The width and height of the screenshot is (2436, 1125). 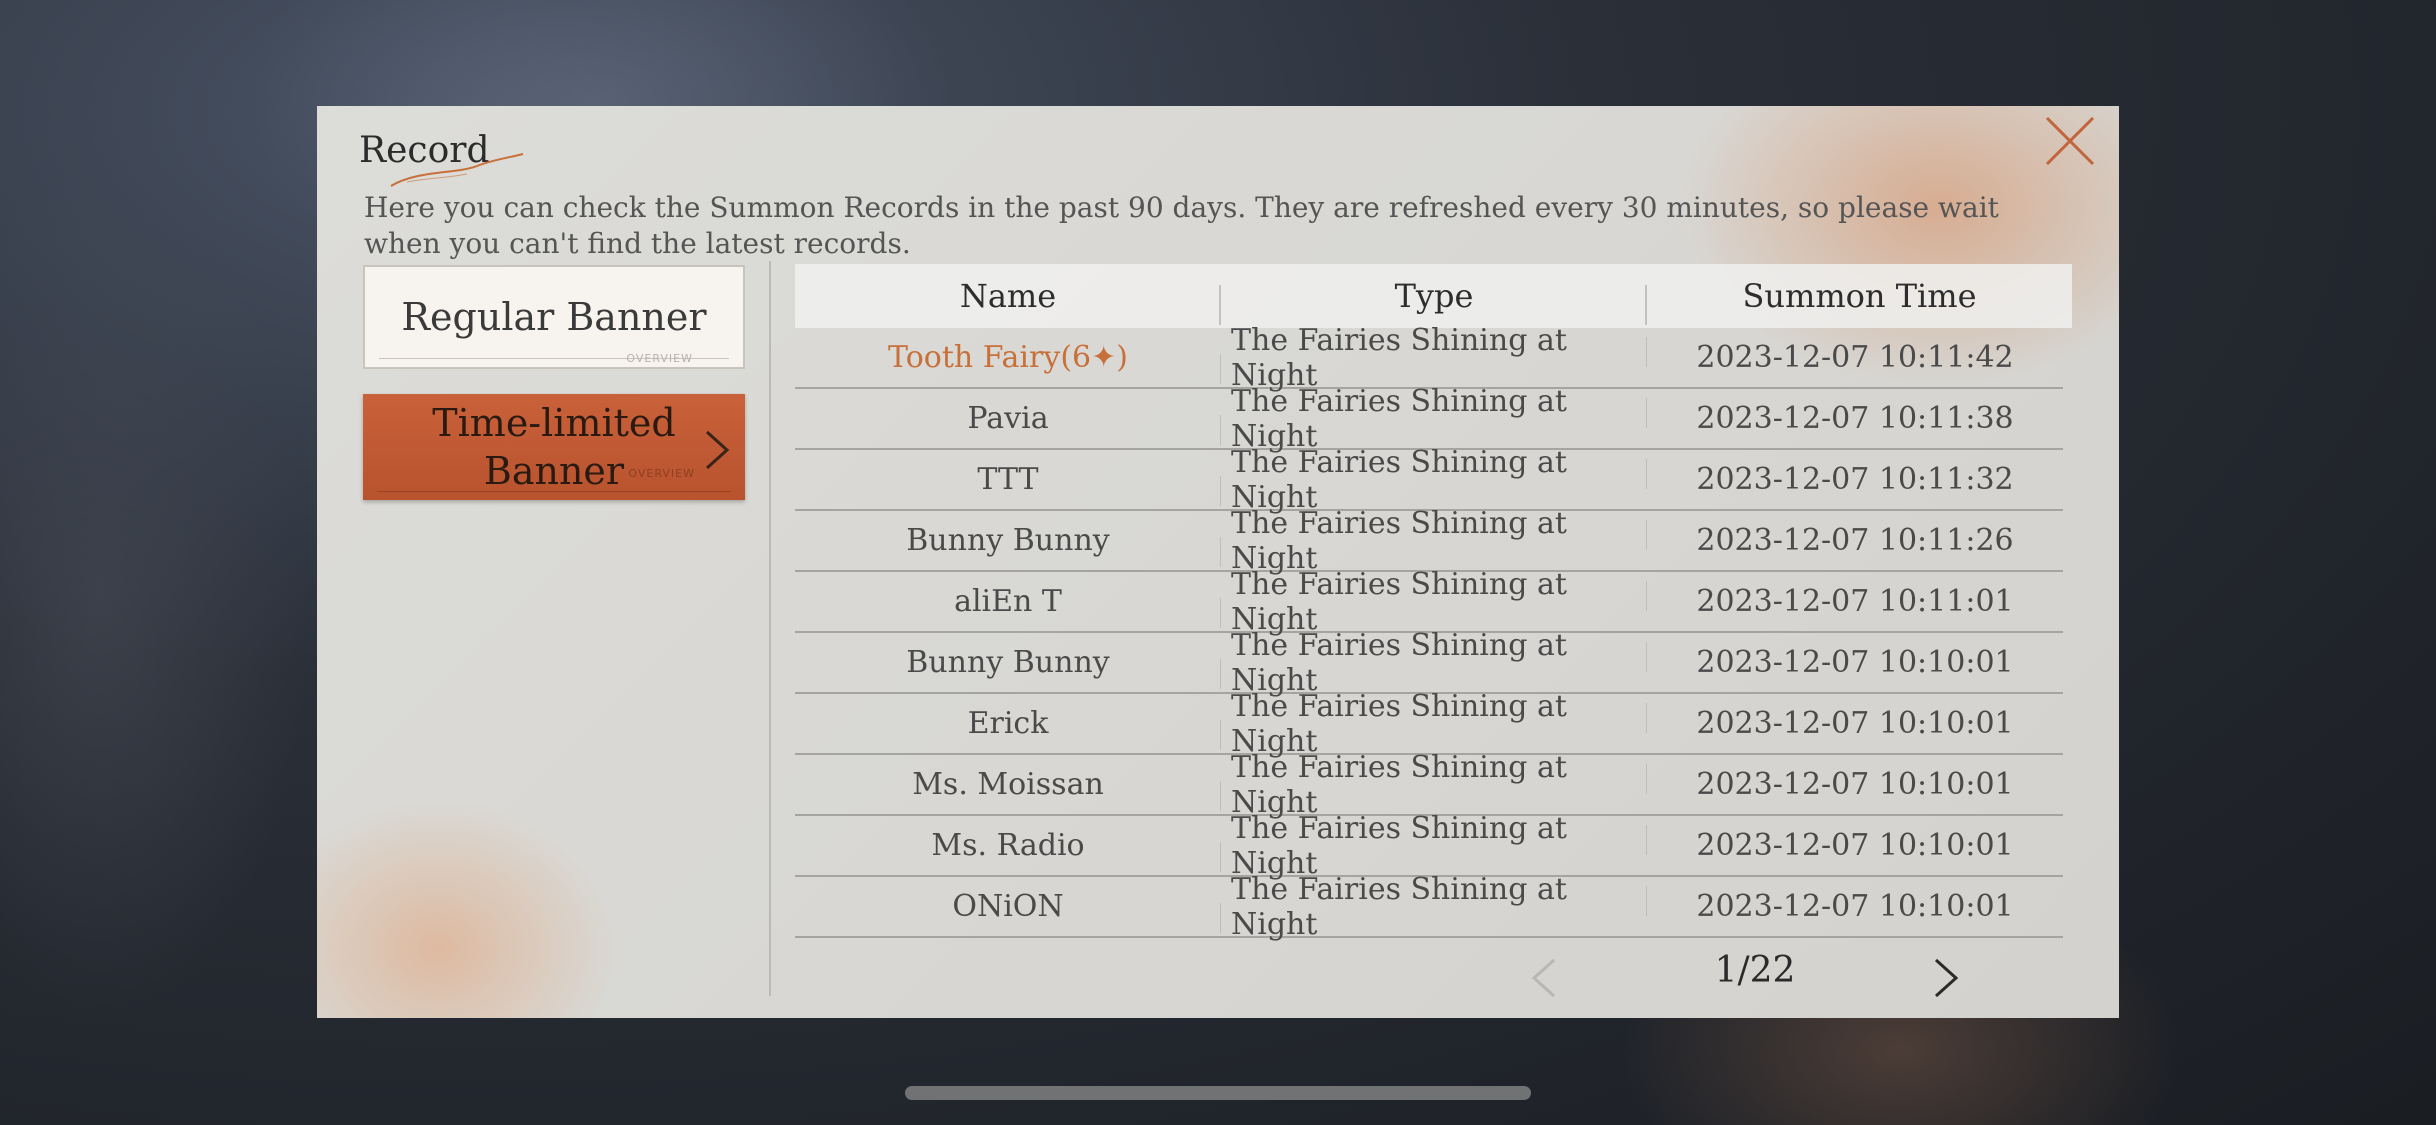 I want to click on record-name: Ms. Moissan, so click(x=1008, y=789).